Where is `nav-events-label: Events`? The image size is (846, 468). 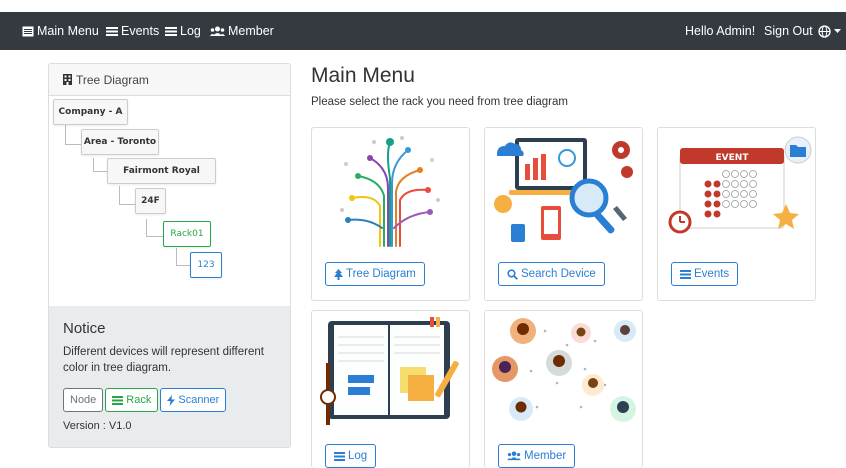 nav-events-label: Events is located at coordinates (140, 31).